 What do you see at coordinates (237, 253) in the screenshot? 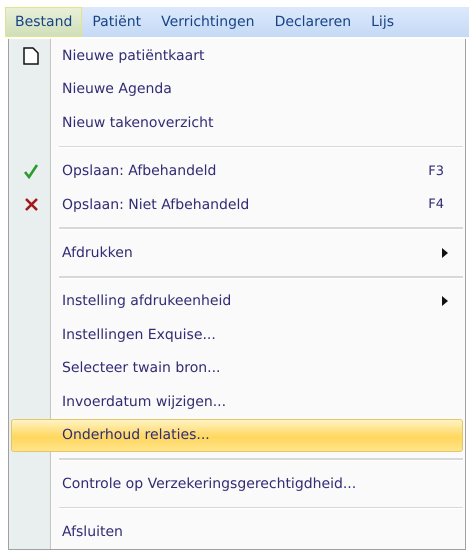
I see `menu-item: Afdrukken` at bounding box center [237, 253].